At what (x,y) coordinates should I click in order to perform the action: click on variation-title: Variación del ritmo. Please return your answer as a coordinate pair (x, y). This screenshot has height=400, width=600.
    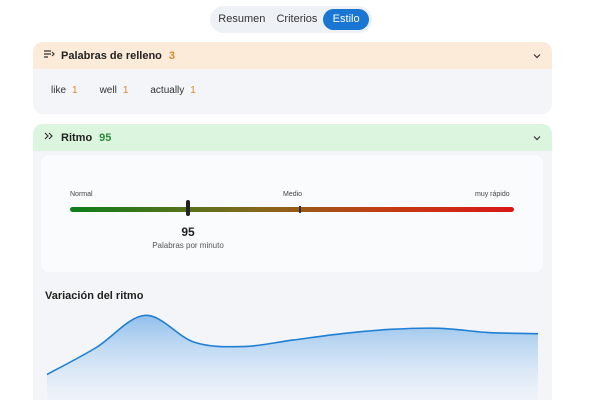
    Looking at the image, I should click on (94, 296).